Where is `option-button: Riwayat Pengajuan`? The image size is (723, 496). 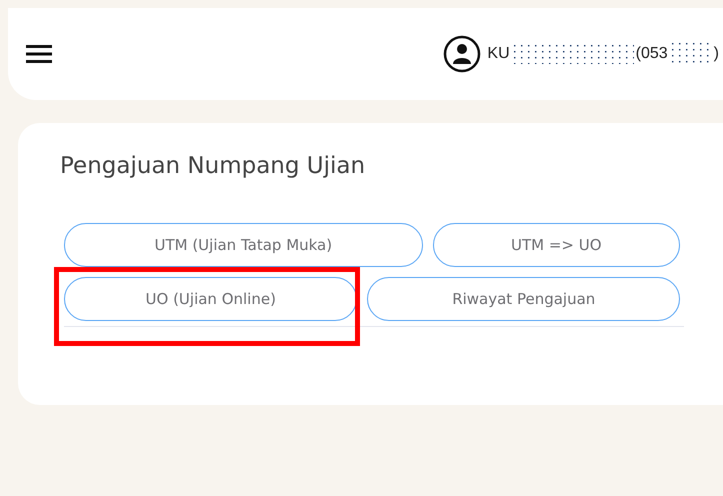
option-button: Riwayat Pengajuan is located at coordinates (523, 299).